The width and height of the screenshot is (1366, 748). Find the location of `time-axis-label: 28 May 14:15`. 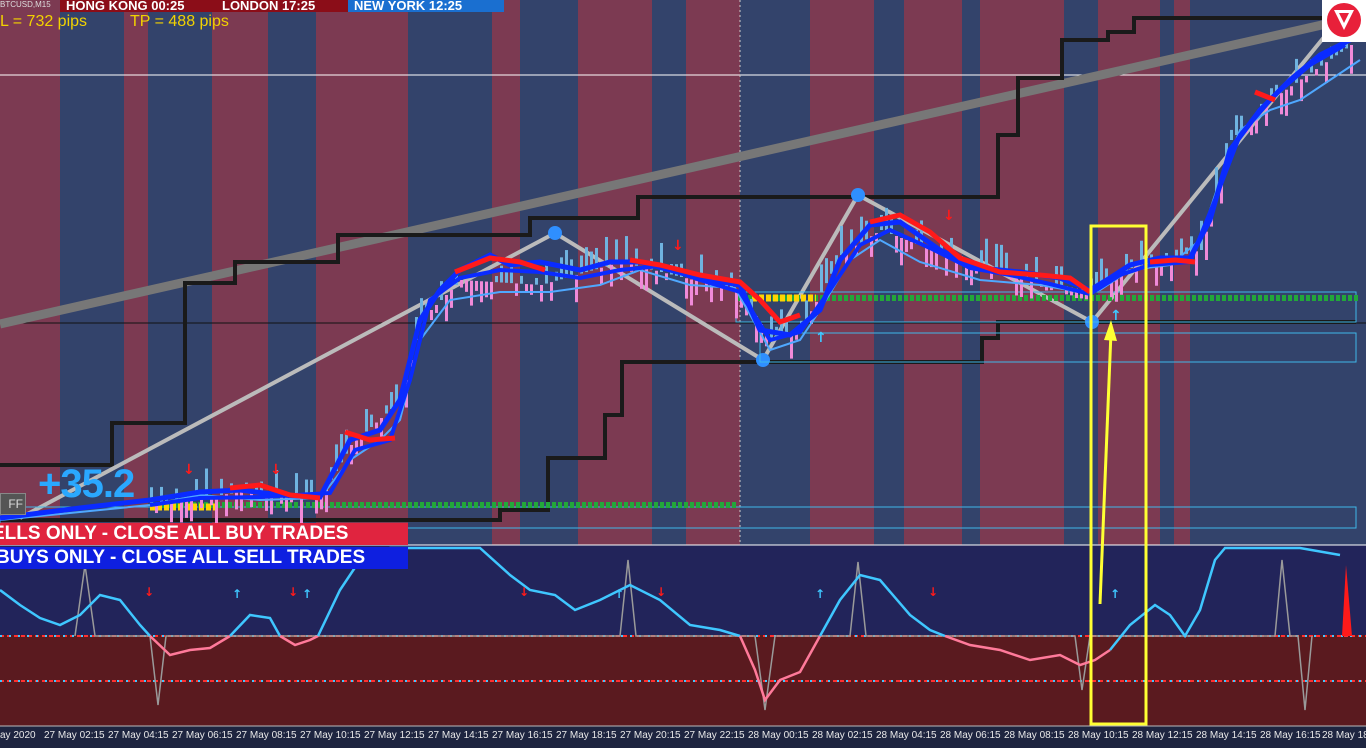

time-axis-label: 28 May 14:15 is located at coordinates (1226, 735).